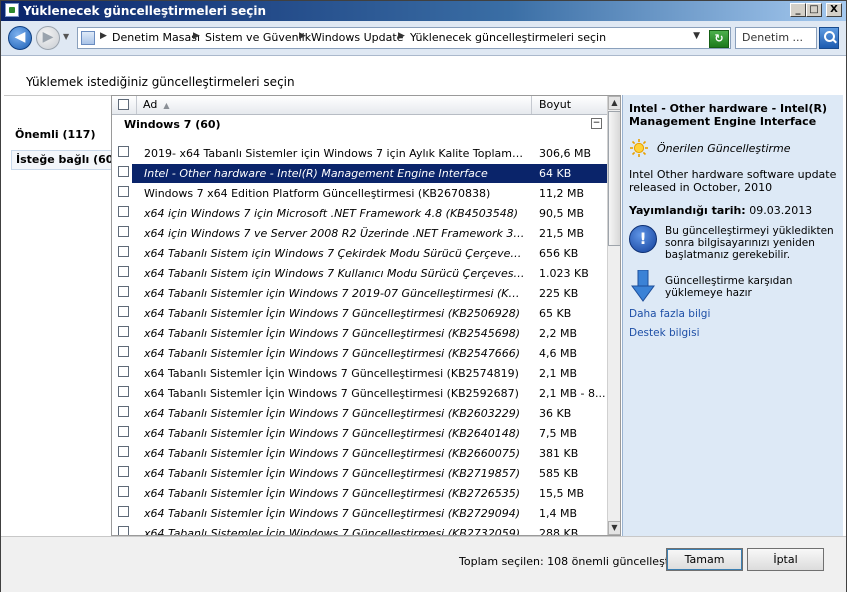  What do you see at coordinates (258, 37) in the screenshot?
I see `breadcrumb-system-security: Sistem ve Güvenlik` at bounding box center [258, 37].